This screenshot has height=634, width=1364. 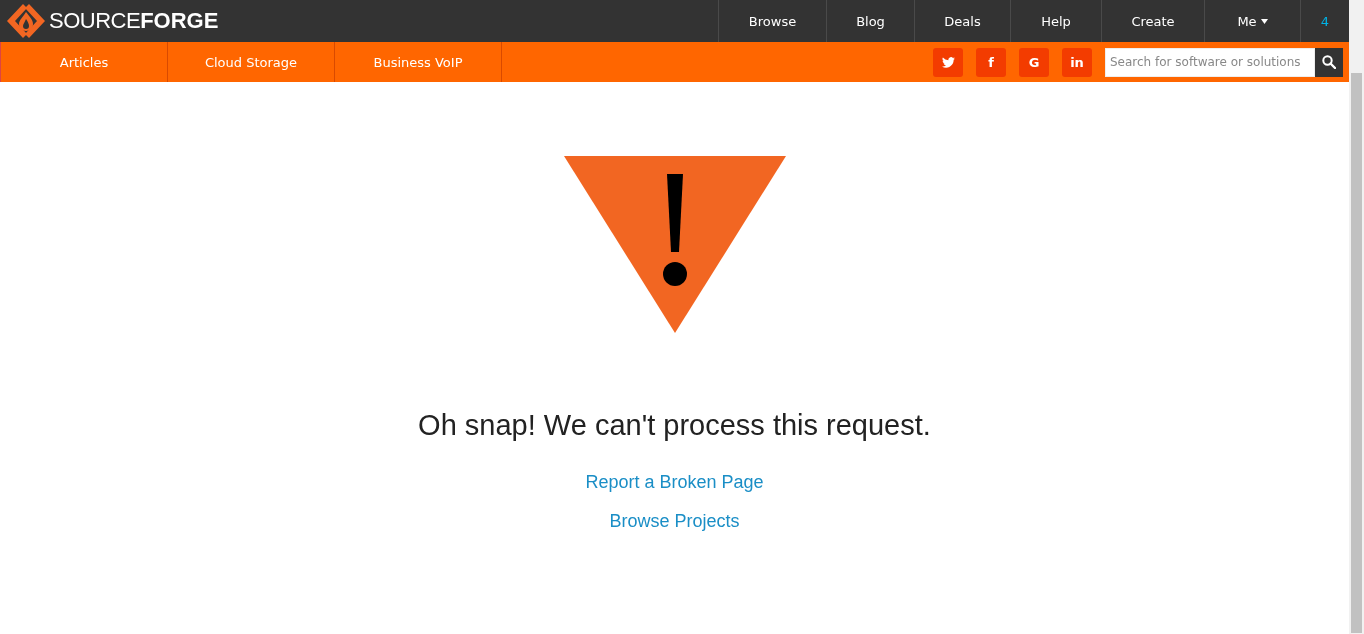 I want to click on brand-name-bold: FORGE, so click(x=179, y=21).